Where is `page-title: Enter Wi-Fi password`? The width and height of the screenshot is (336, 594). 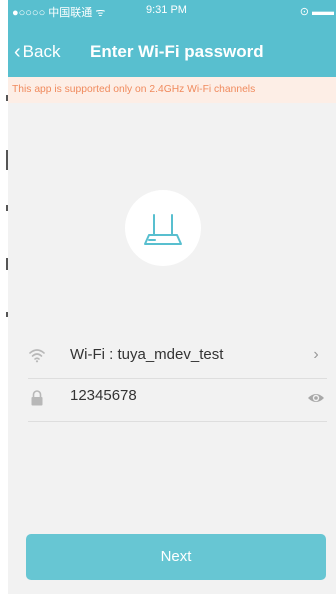 page-title: Enter Wi-Fi password is located at coordinates (177, 51).